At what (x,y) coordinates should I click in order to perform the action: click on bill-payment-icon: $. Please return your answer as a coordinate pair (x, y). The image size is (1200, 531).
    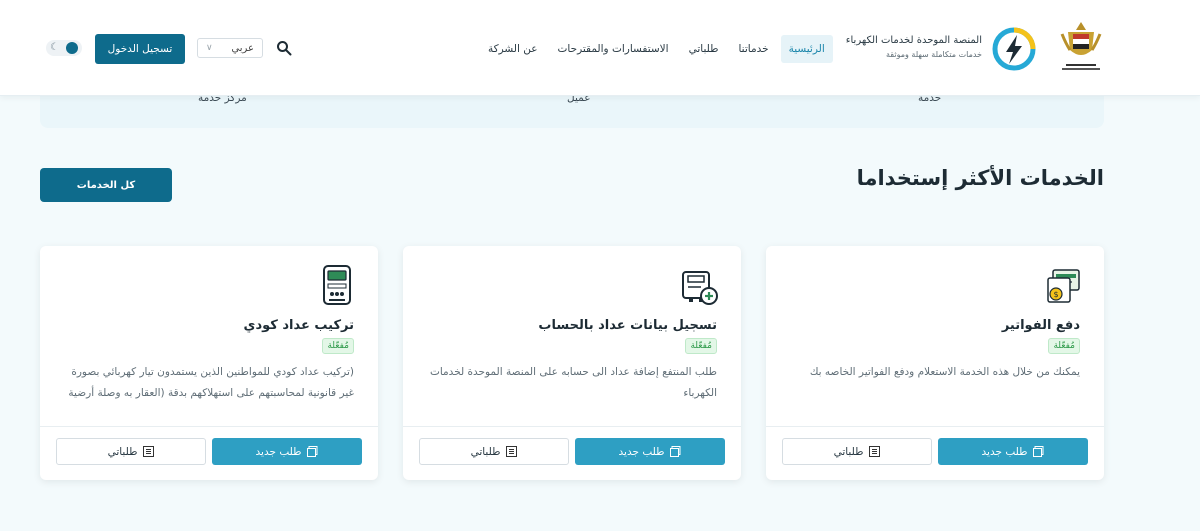
    Looking at the image, I should click on (1063, 286).